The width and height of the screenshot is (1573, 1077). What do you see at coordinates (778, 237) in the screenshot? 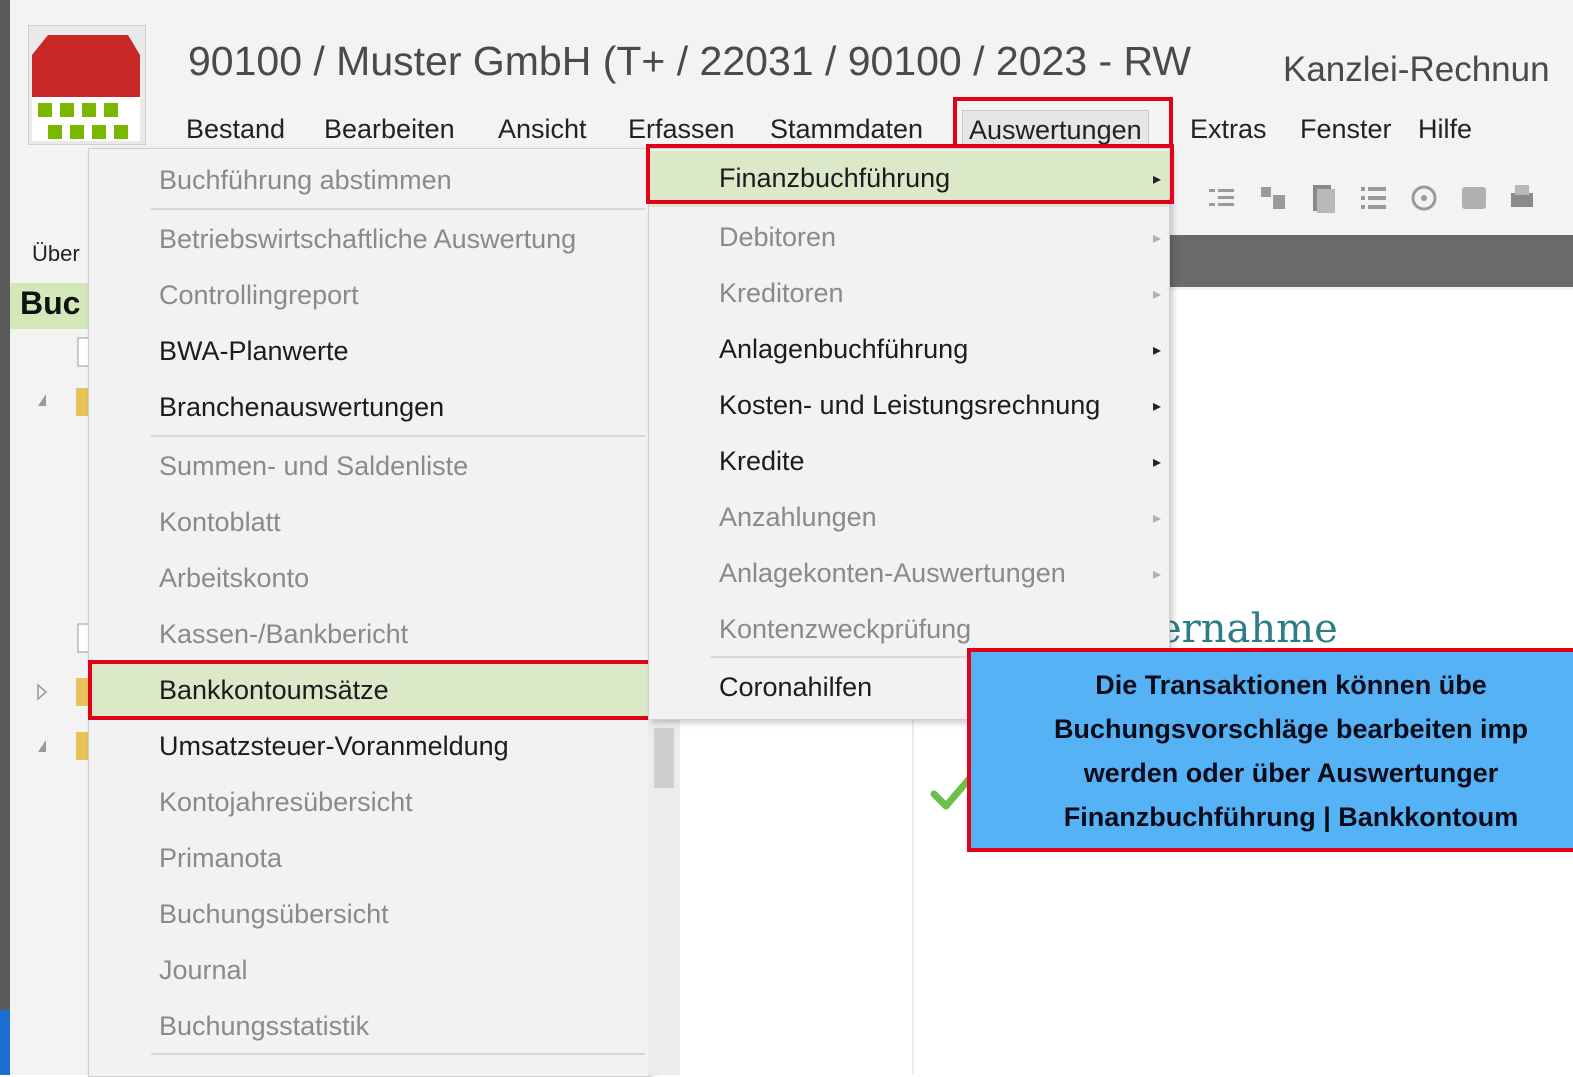
I see `menuitem-label: Debitoren` at bounding box center [778, 237].